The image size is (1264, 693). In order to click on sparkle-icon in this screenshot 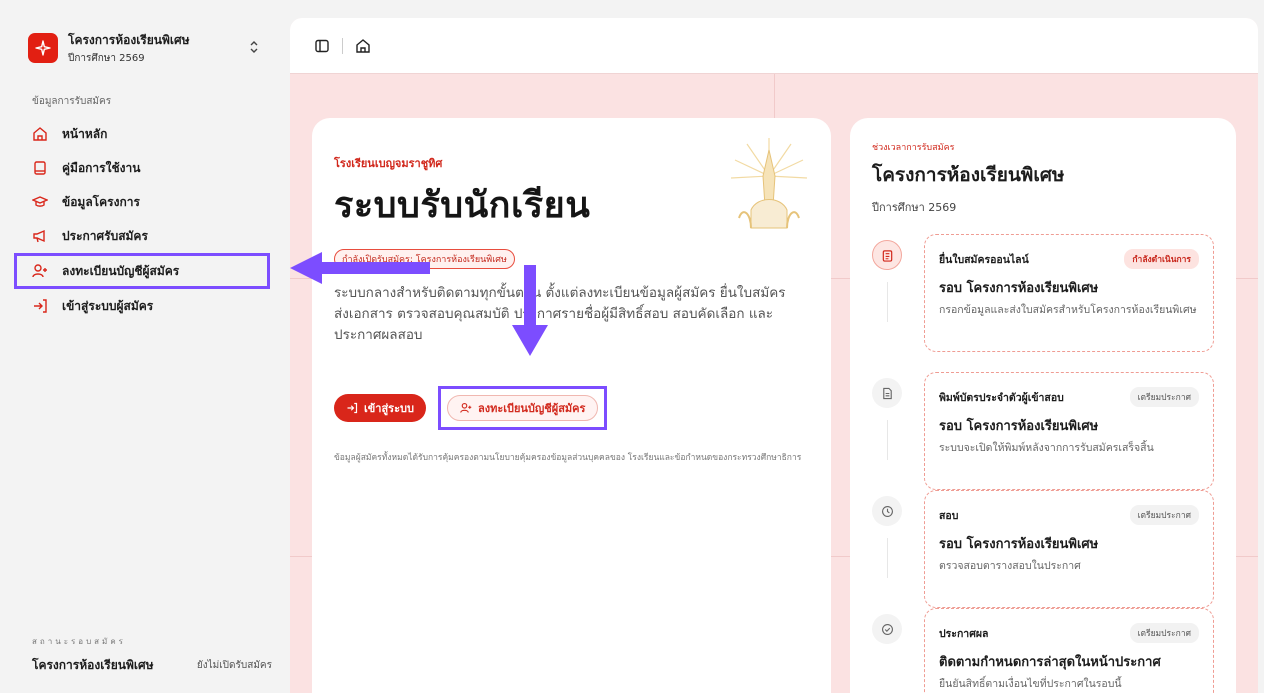, I will do `click(43, 48)`.